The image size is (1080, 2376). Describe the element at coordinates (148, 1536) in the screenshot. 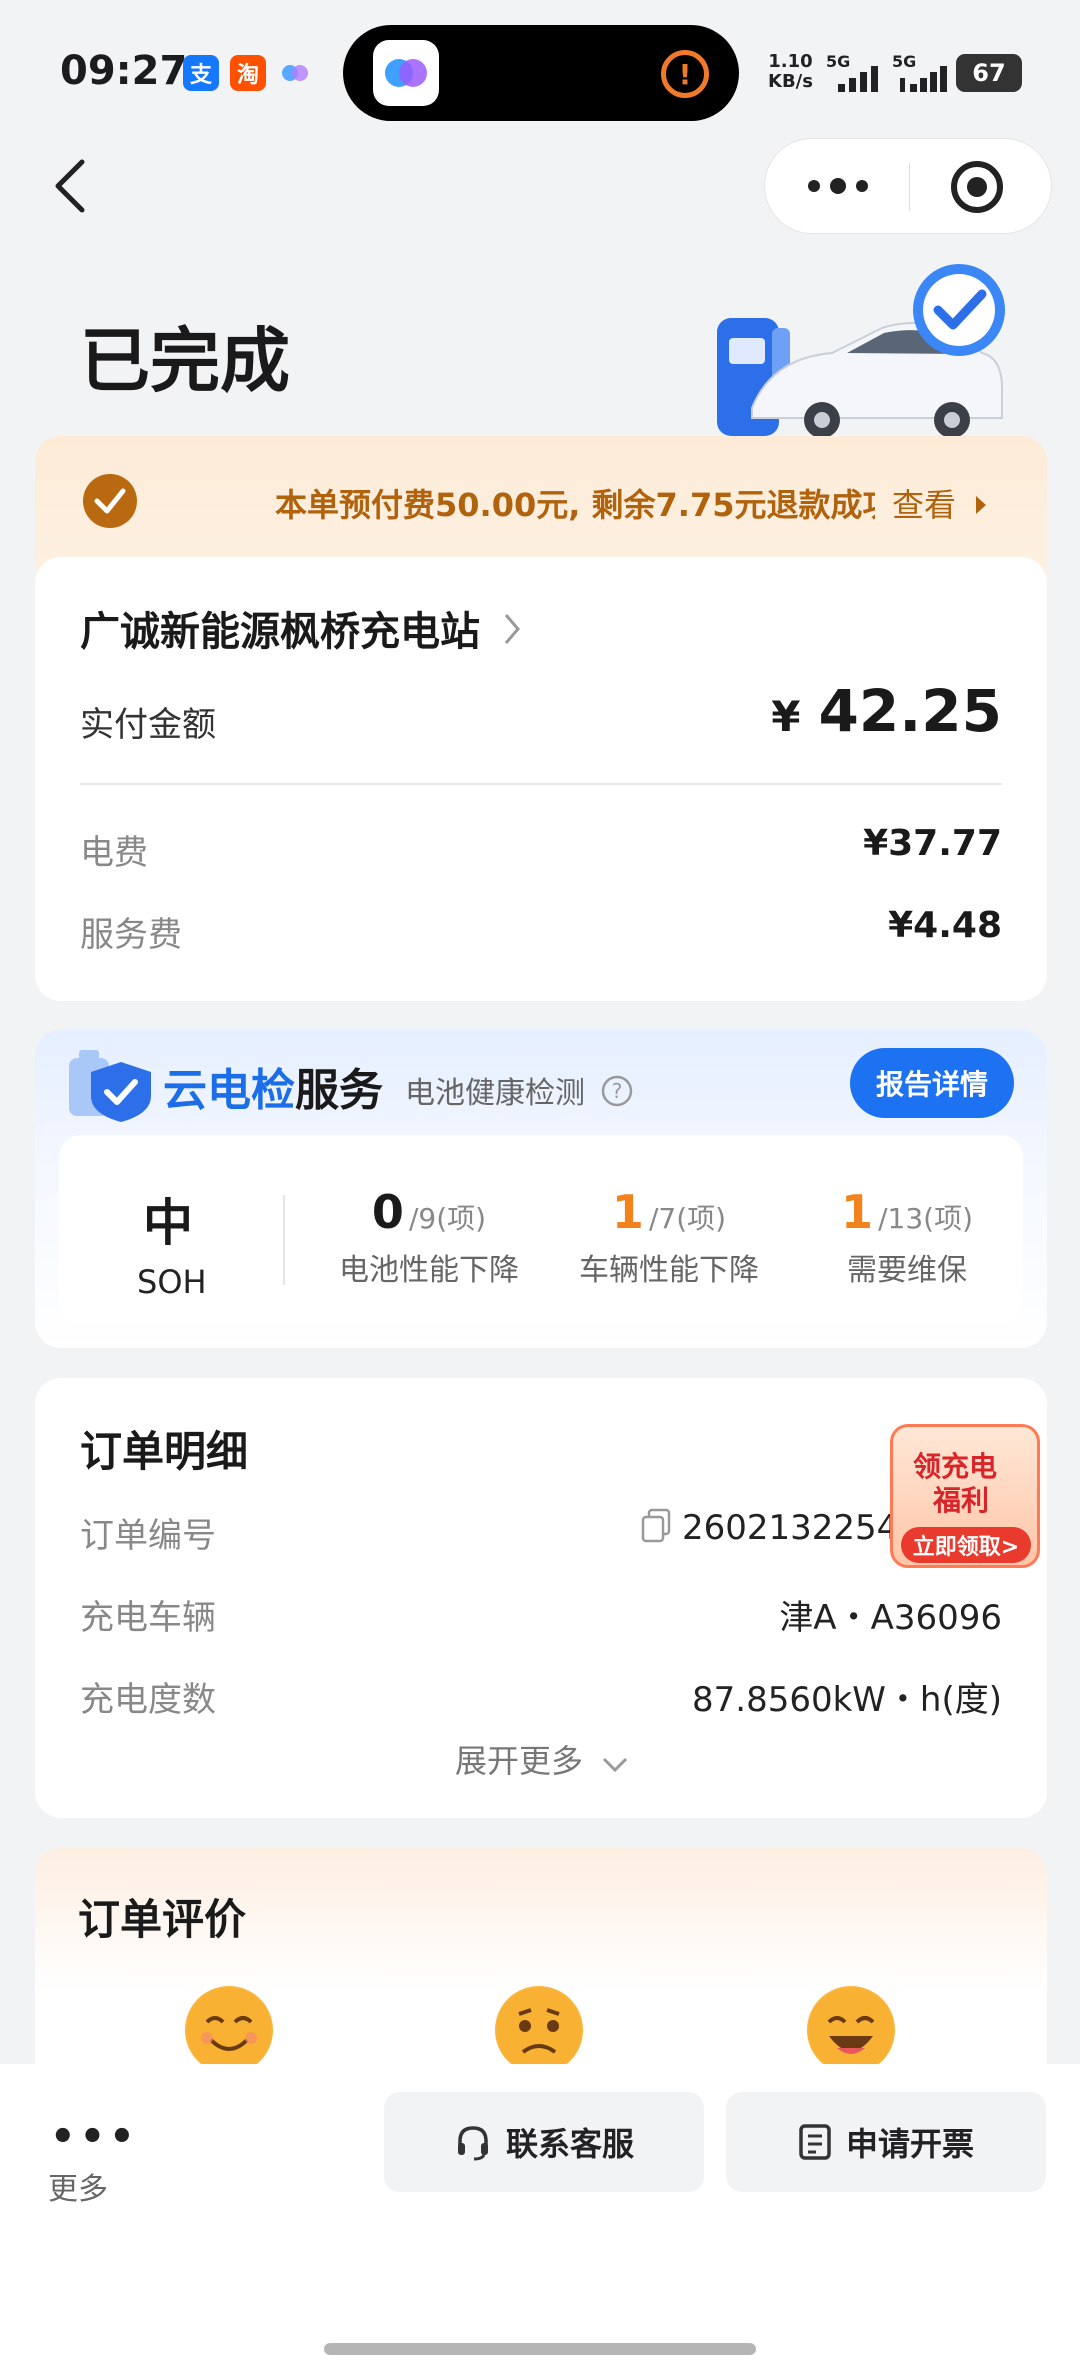

I see `order-number-label: 订单编号` at that location.